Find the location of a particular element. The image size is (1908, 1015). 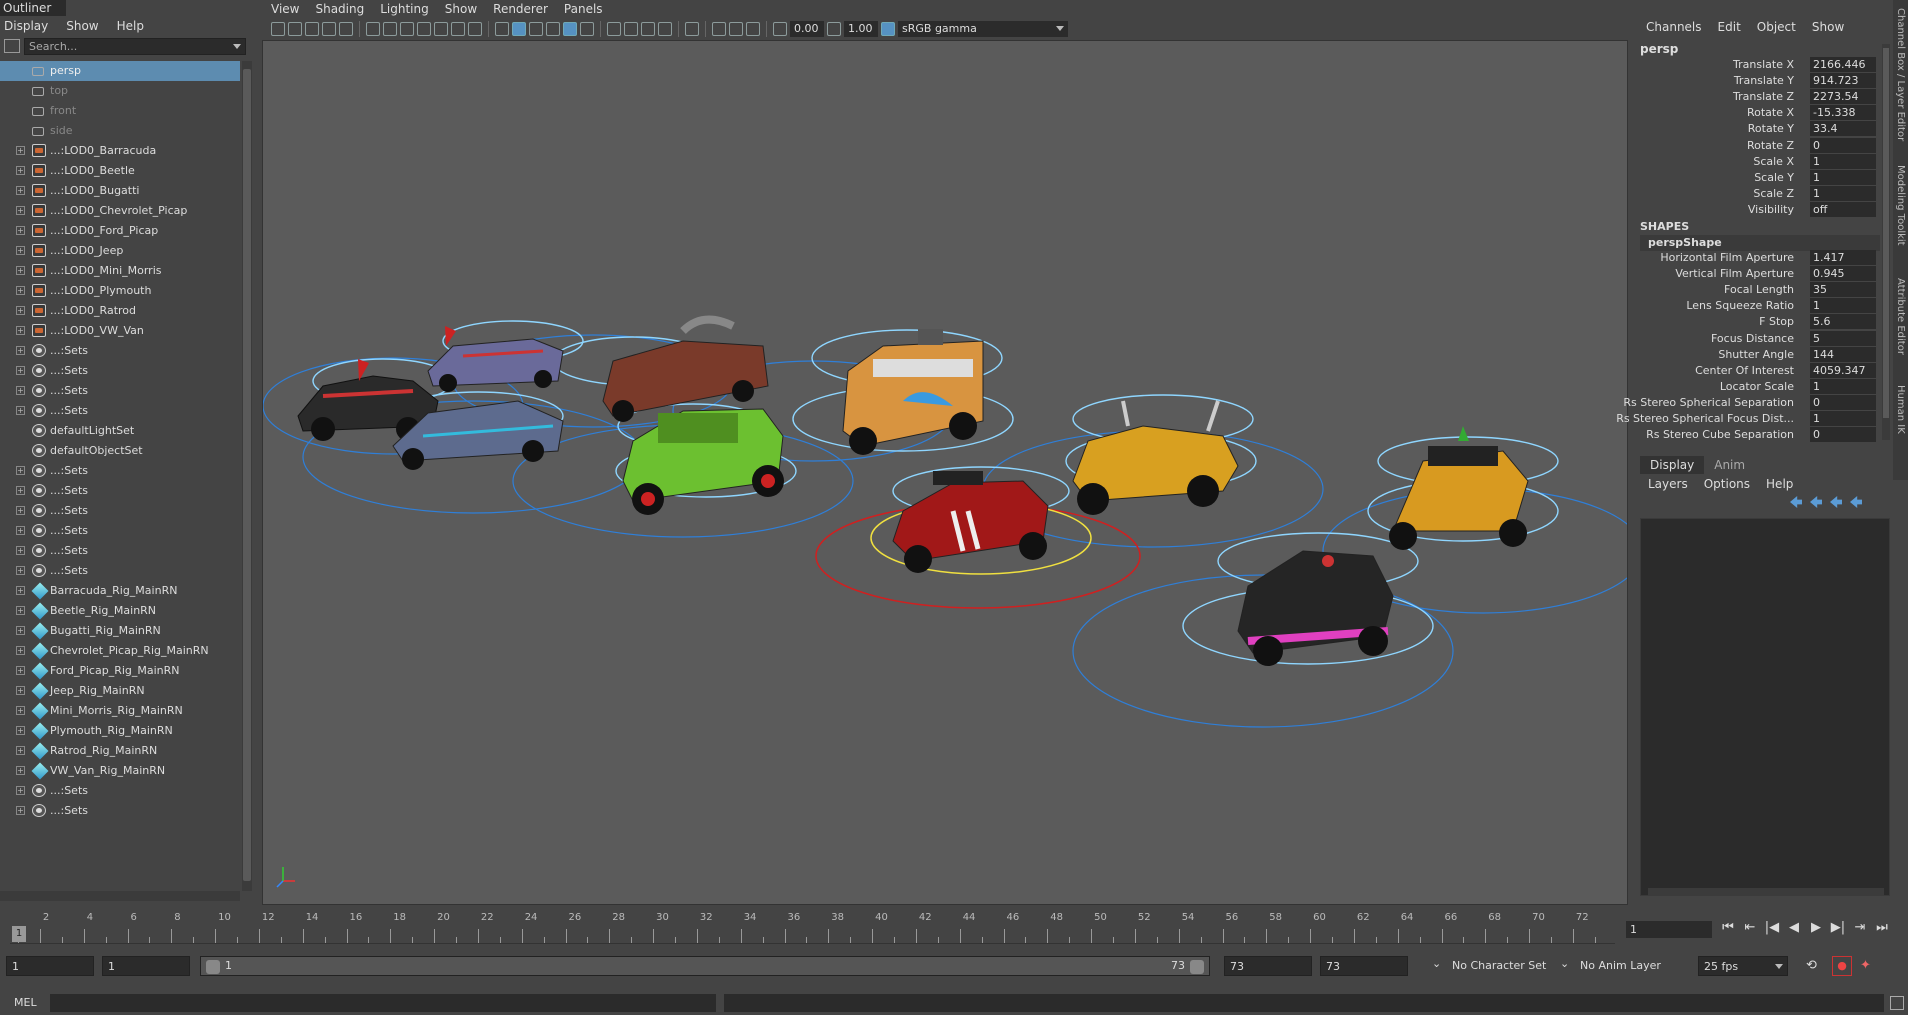

safe-action-icon is located at coordinates (458, 29).